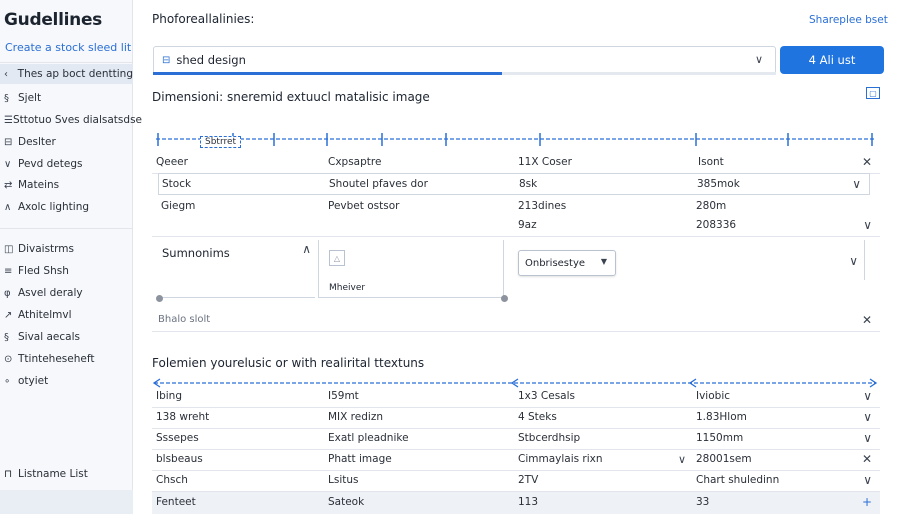 This screenshot has height=514, width=900. What do you see at coordinates (555, 263) in the screenshot?
I see `dropdown-value: Onbrisestye` at bounding box center [555, 263].